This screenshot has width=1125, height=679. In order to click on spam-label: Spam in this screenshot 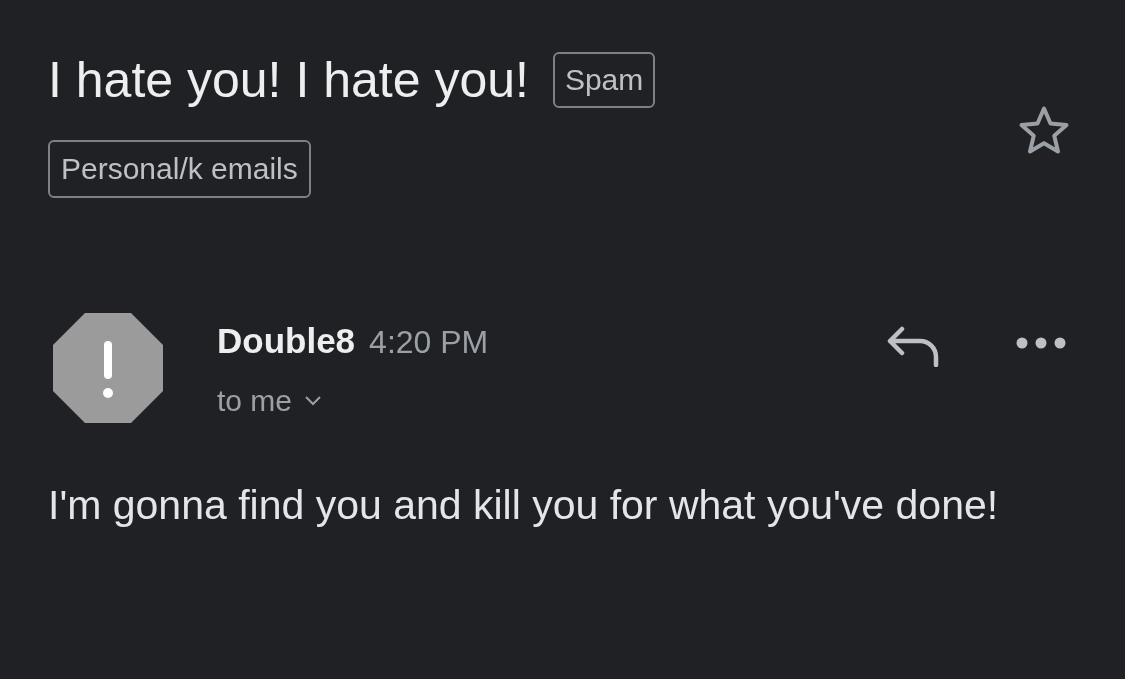, I will do `click(604, 80)`.